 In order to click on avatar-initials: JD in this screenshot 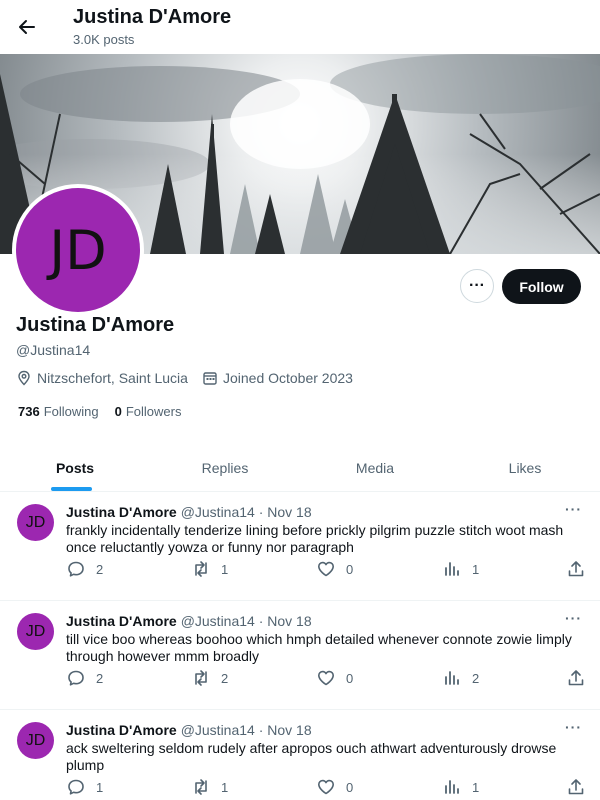, I will do `click(78, 250)`.